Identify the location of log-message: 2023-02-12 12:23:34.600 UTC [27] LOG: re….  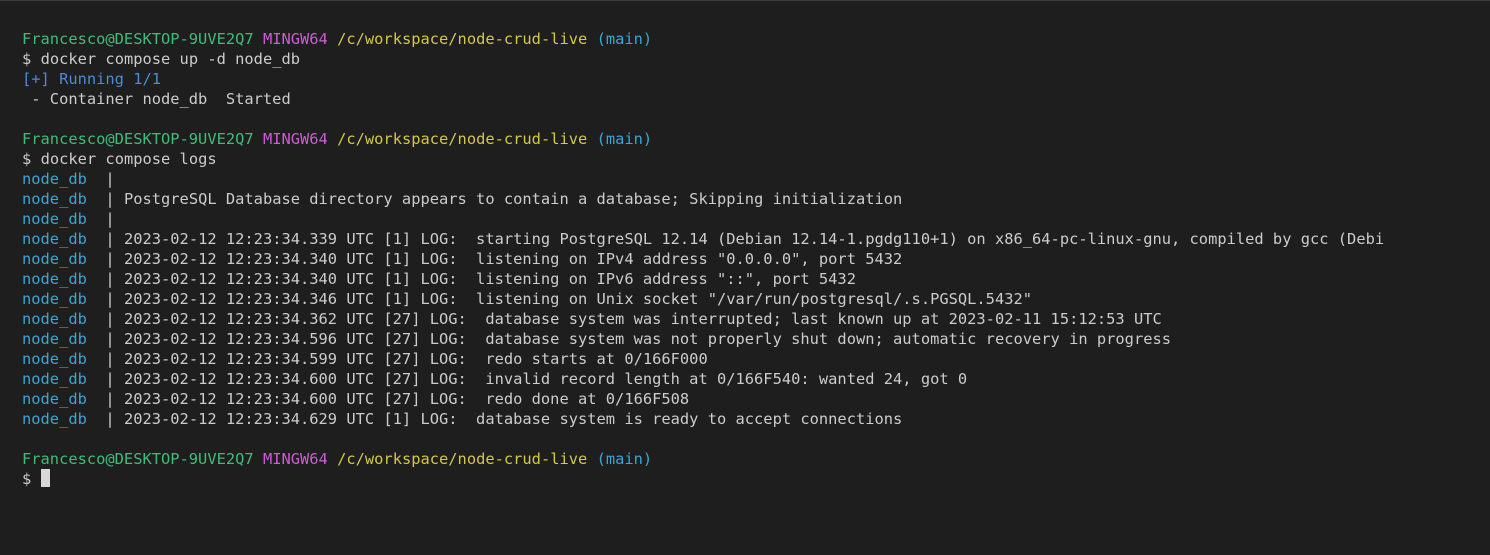
(406, 399).